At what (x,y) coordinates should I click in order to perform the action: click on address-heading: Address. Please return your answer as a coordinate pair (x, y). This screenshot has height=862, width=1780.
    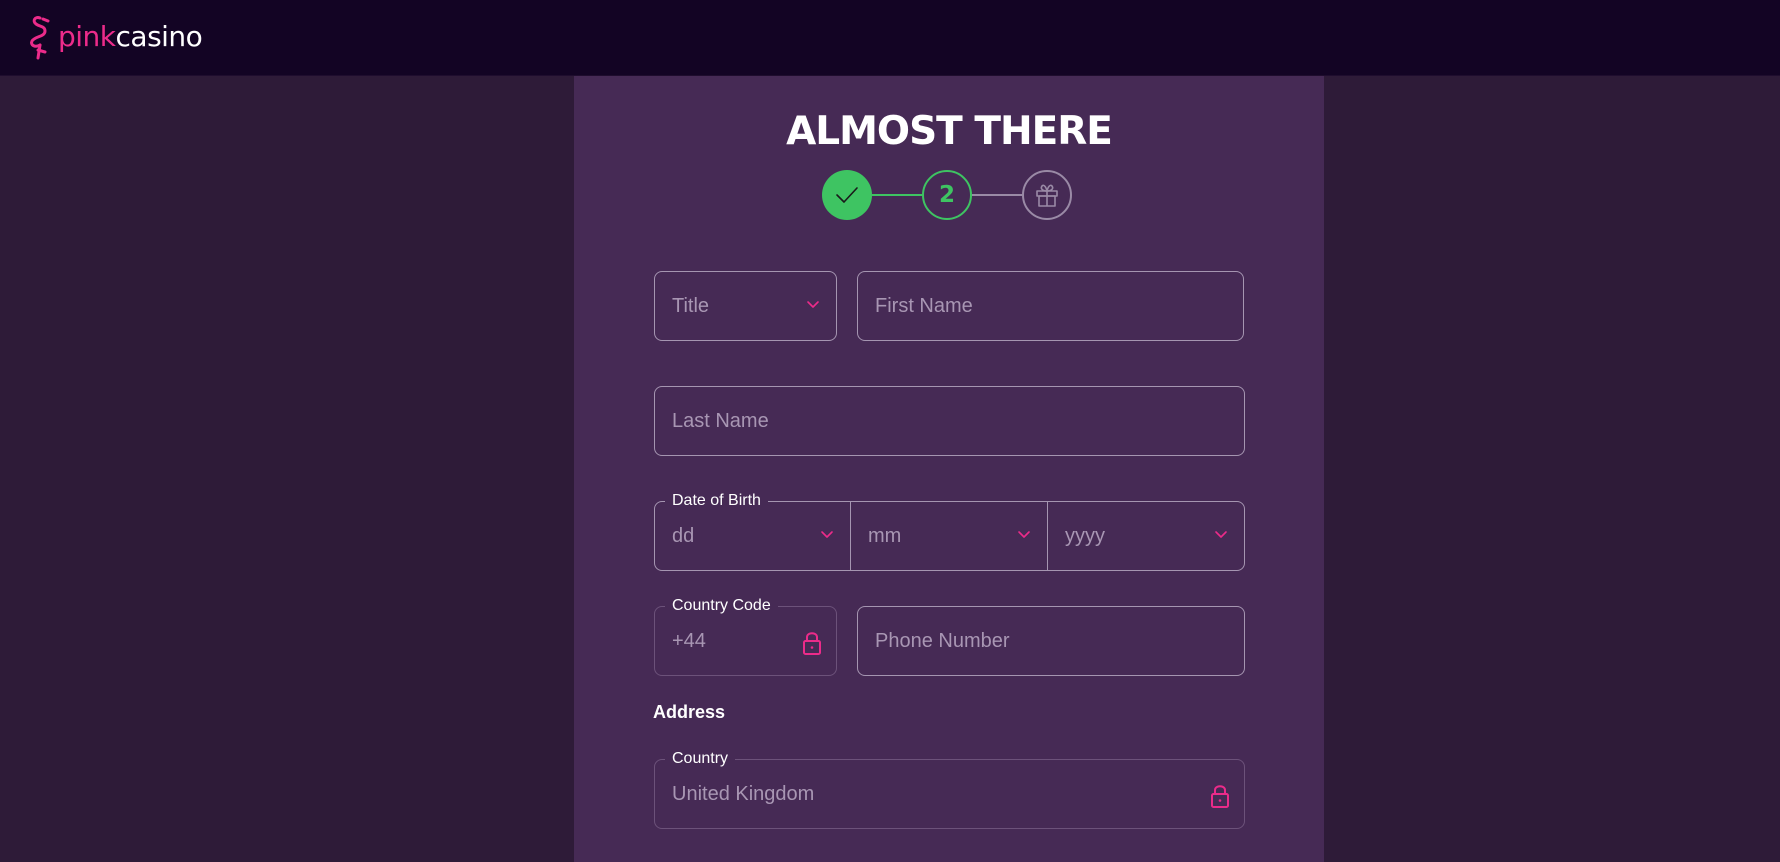
    Looking at the image, I should click on (689, 712).